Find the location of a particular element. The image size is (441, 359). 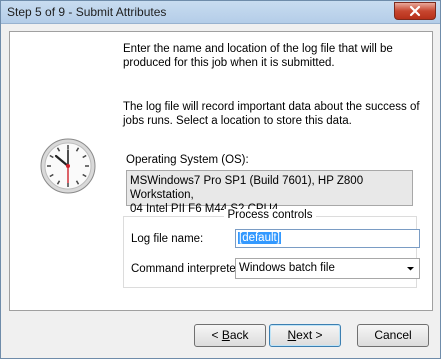

cmd-interpreter-value: Windows batch file is located at coordinates (287, 268).